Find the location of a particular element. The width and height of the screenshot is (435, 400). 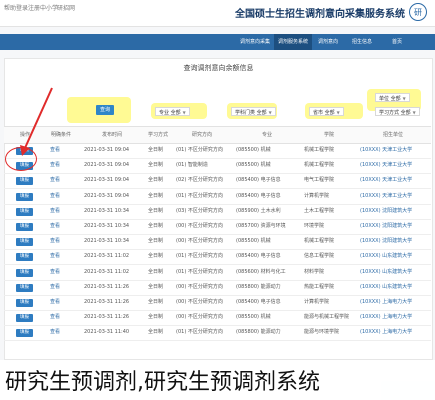

caption-bar: 研究生预调剂,研究生预调剂系统 is located at coordinates (217, 380).